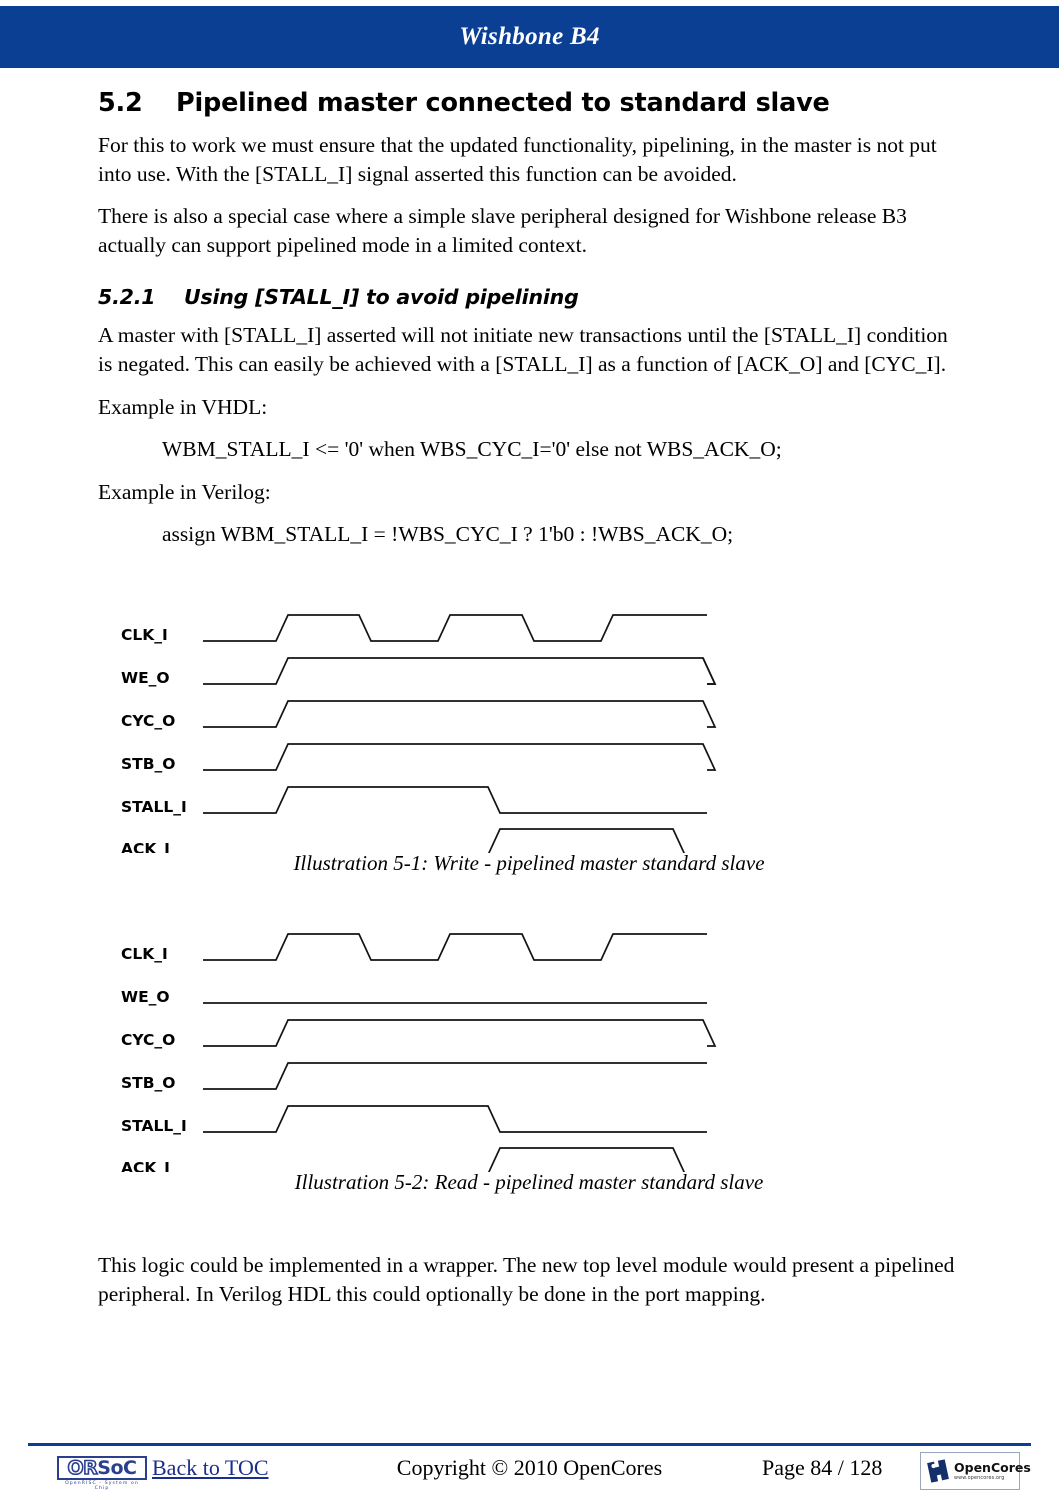 The image size is (1059, 1500). I want to click on subsection-title: Using [STALL_I] to avoid pipelining, so click(381, 297).